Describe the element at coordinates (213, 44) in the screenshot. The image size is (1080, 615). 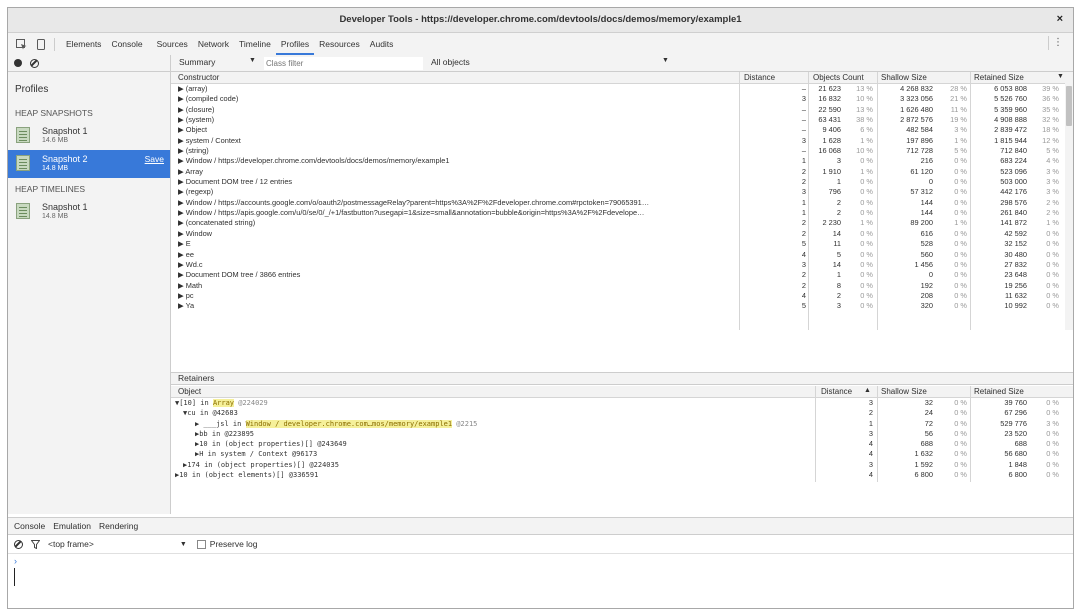
I see `tab-network: Network` at that location.